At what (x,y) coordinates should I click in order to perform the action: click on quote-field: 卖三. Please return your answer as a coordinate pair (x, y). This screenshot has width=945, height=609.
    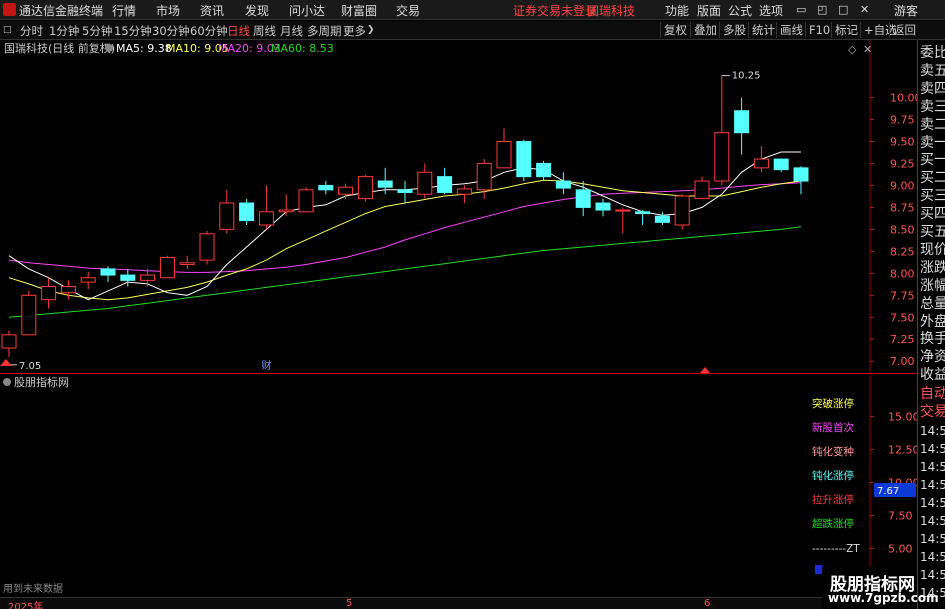
    Looking at the image, I should click on (932, 106).